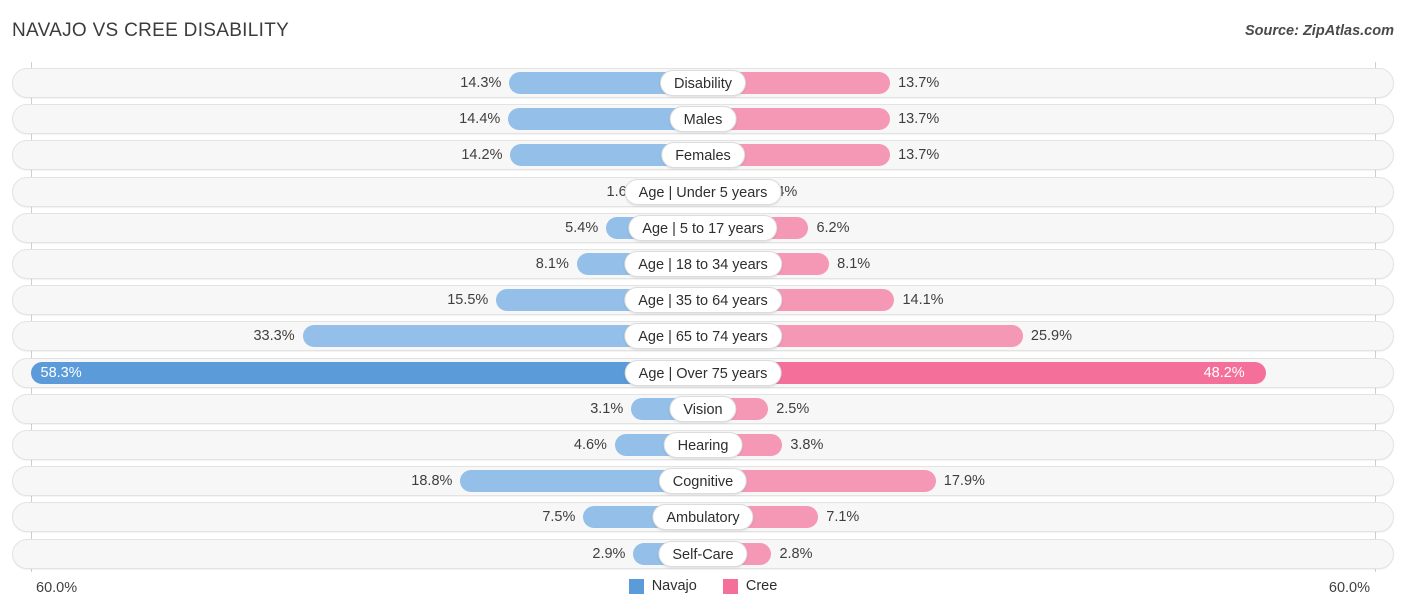 The image size is (1406, 612). What do you see at coordinates (796, 553) in the screenshot?
I see `value-label-cree: 2.8%` at bounding box center [796, 553].